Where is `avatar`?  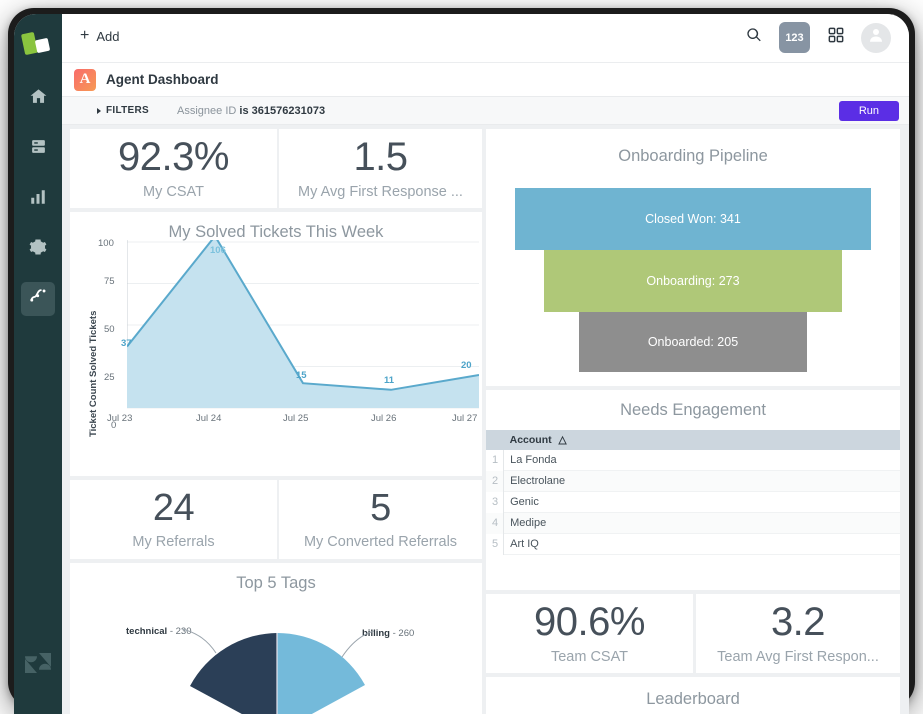
avatar is located at coordinates (876, 37).